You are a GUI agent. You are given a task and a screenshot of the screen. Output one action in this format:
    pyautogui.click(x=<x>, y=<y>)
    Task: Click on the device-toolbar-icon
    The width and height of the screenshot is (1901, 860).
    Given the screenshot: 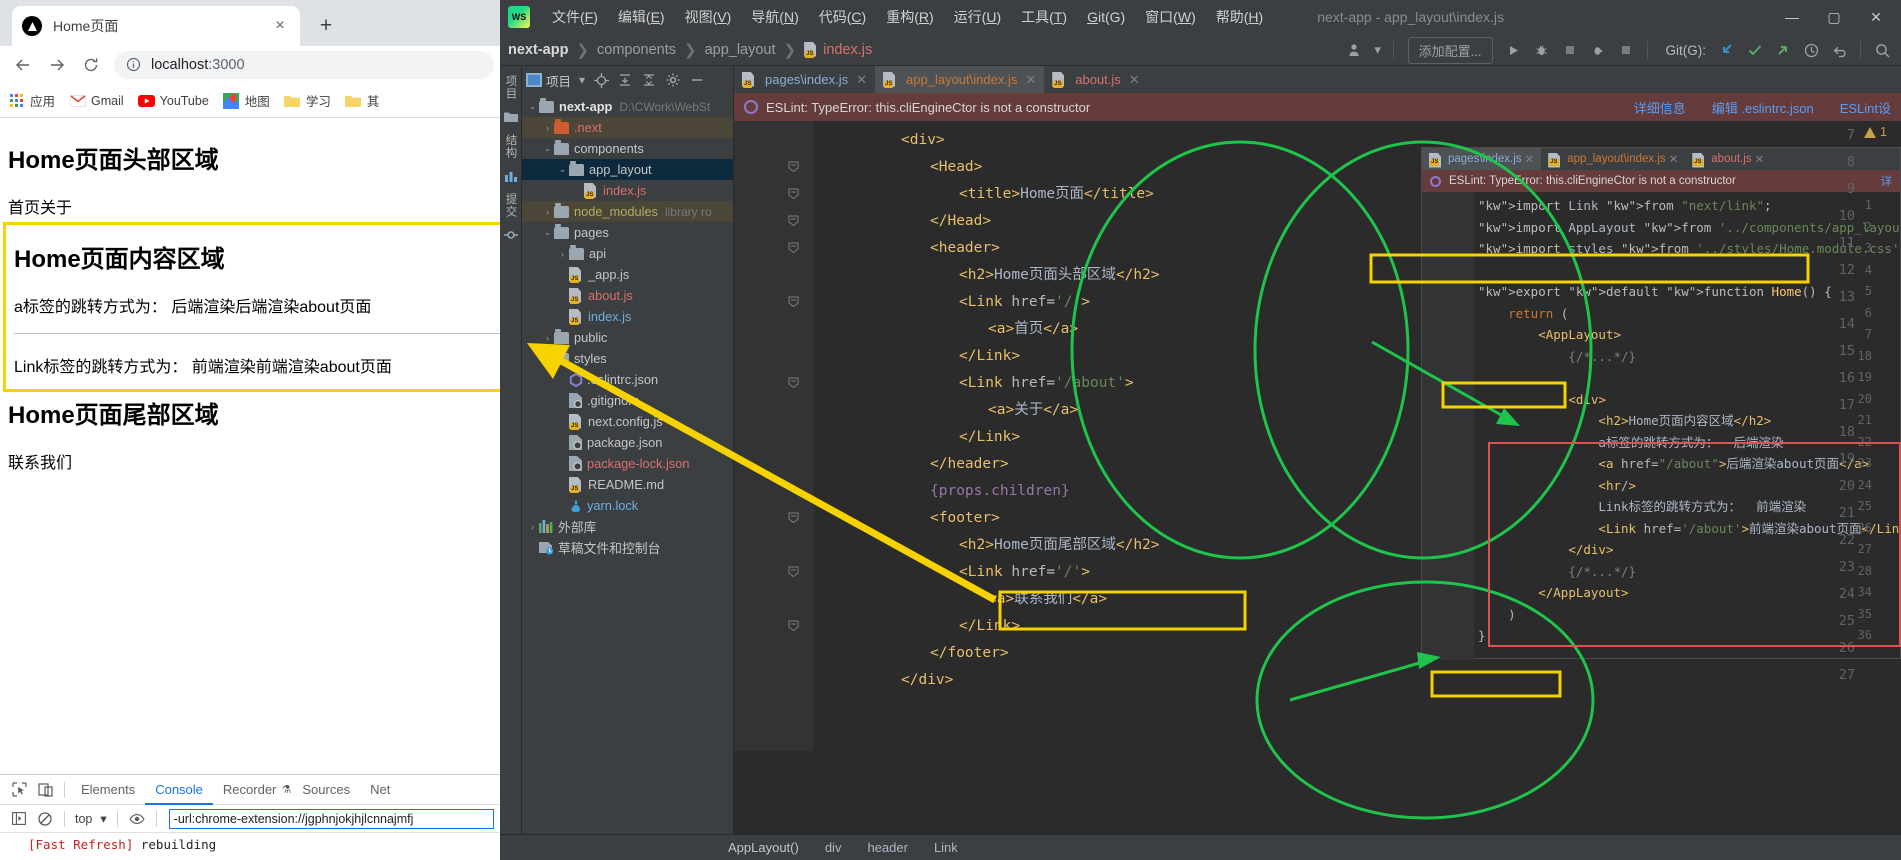 What is the action you would take?
    pyautogui.click(x=45, y=790)
    